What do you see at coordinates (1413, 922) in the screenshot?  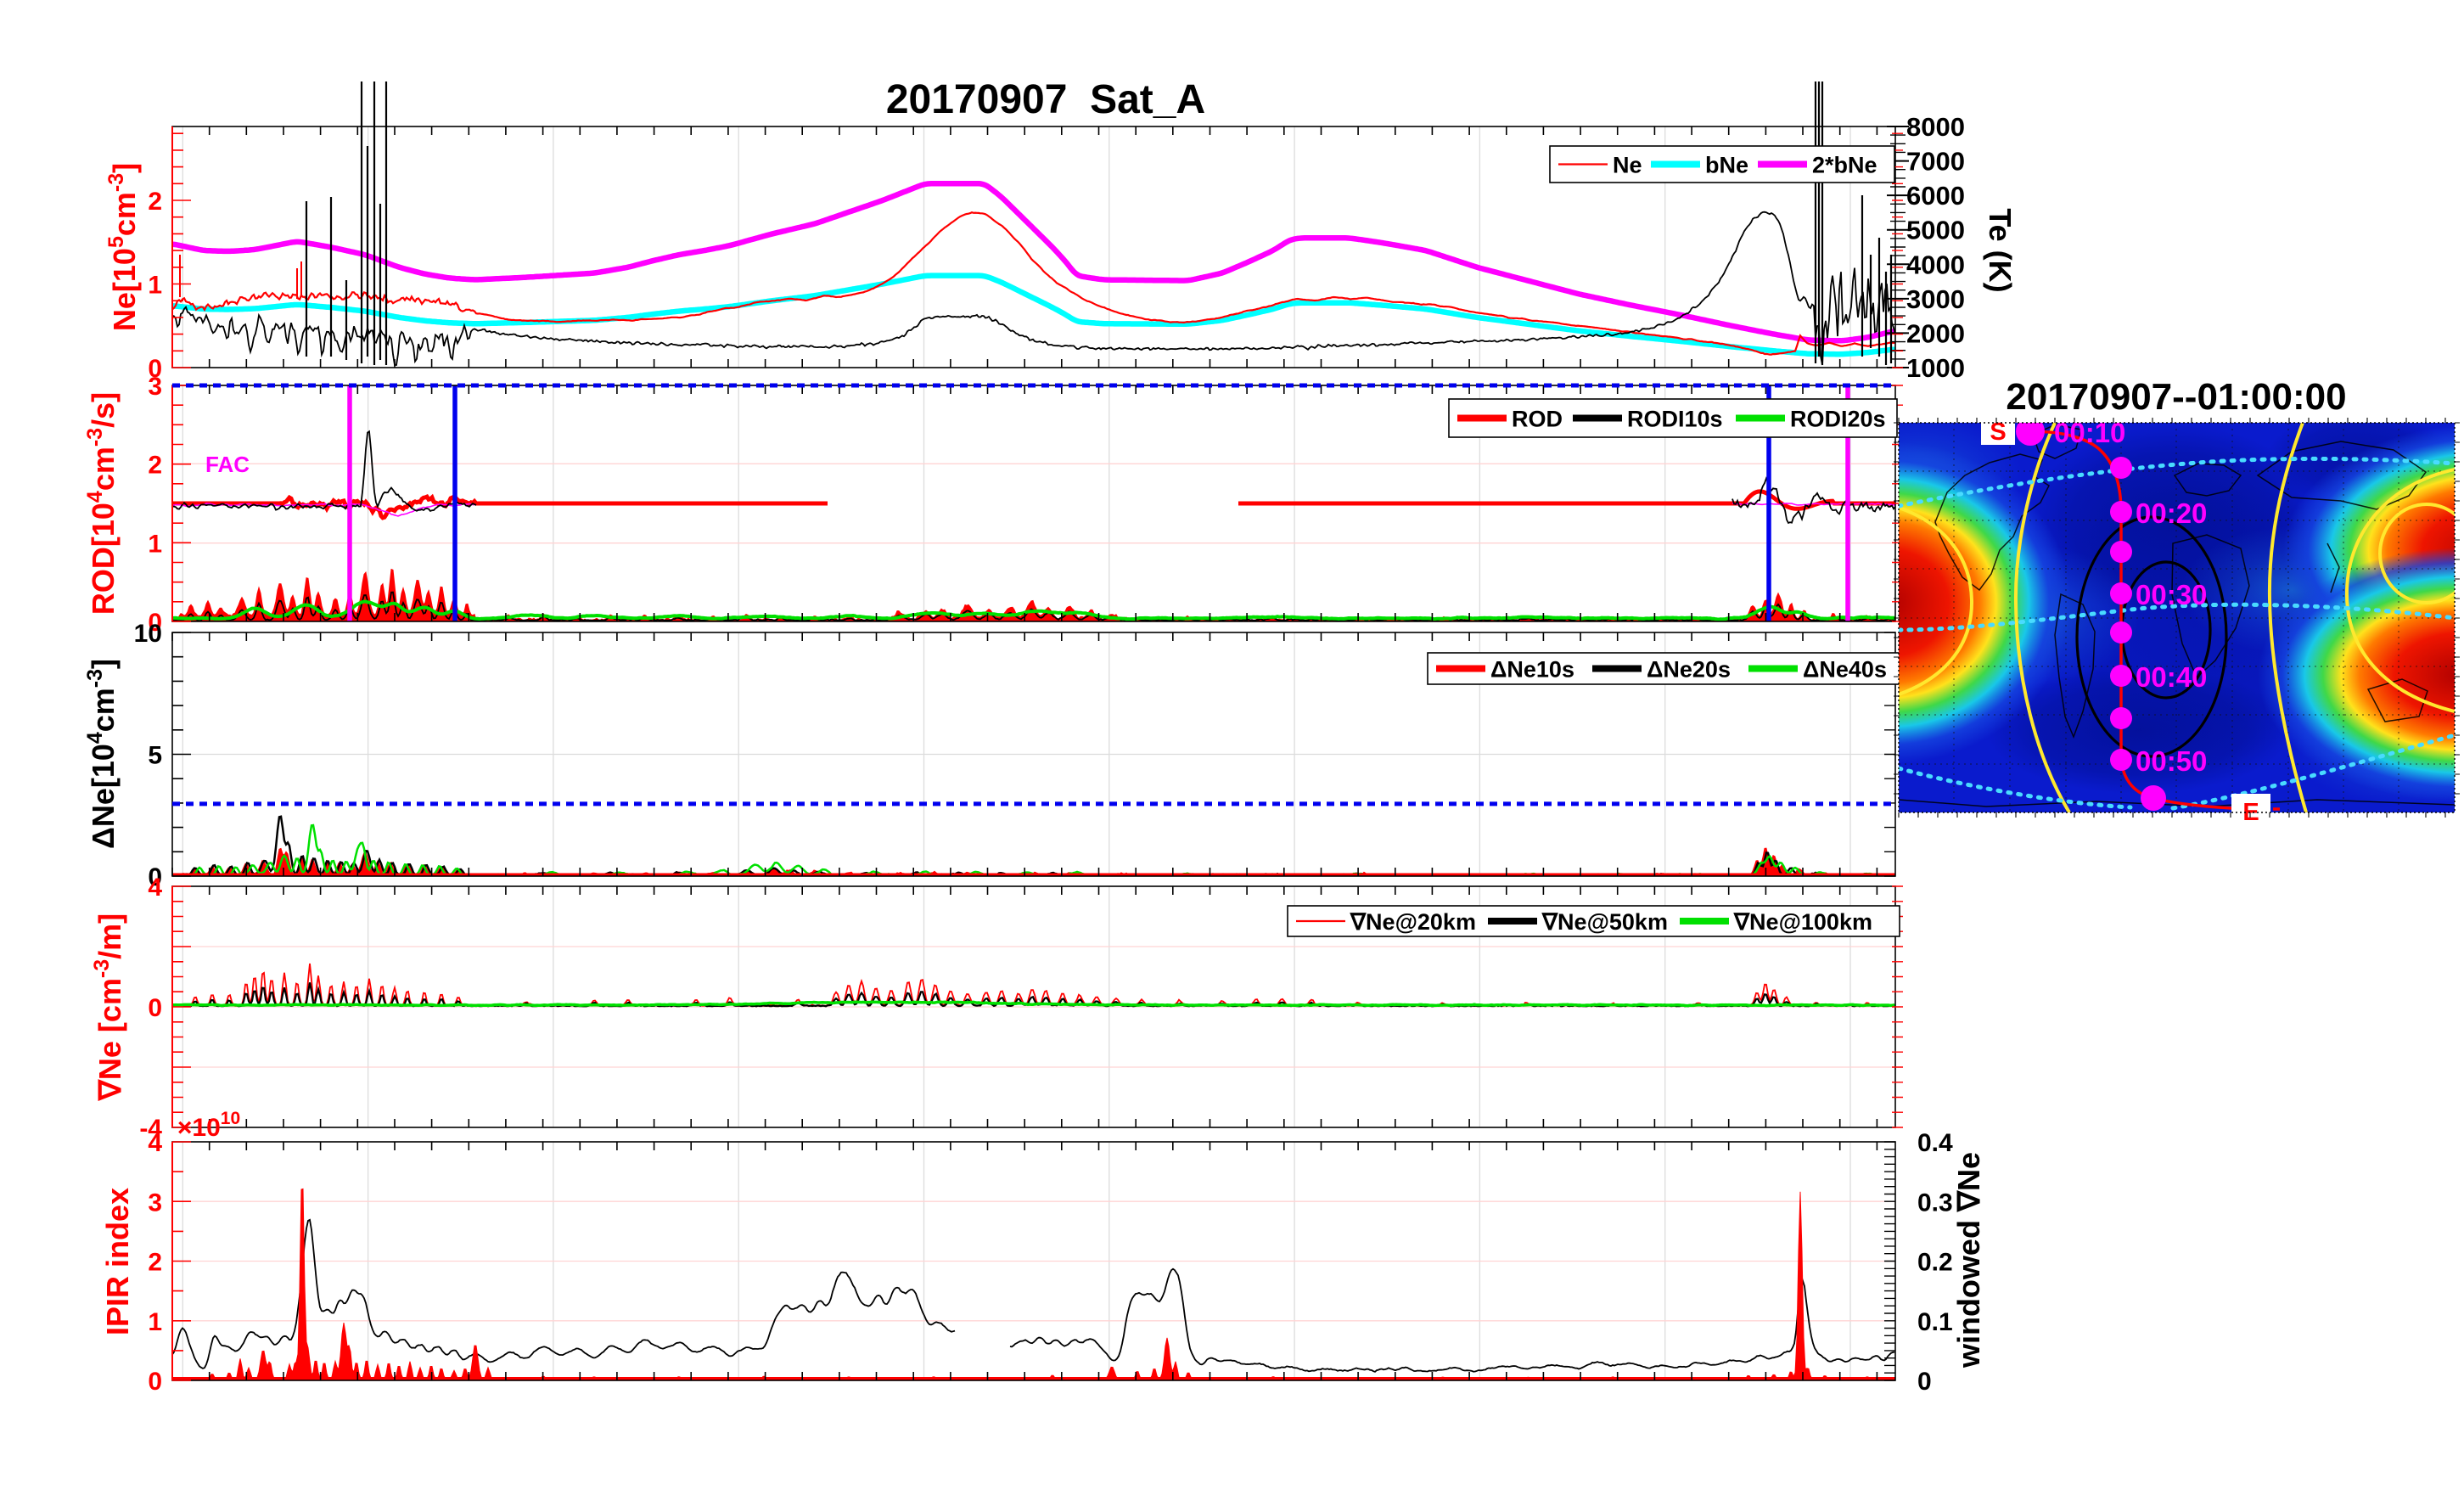 I see `svg-text: ∇Ne@20km` at bounding box center [1413, 922].